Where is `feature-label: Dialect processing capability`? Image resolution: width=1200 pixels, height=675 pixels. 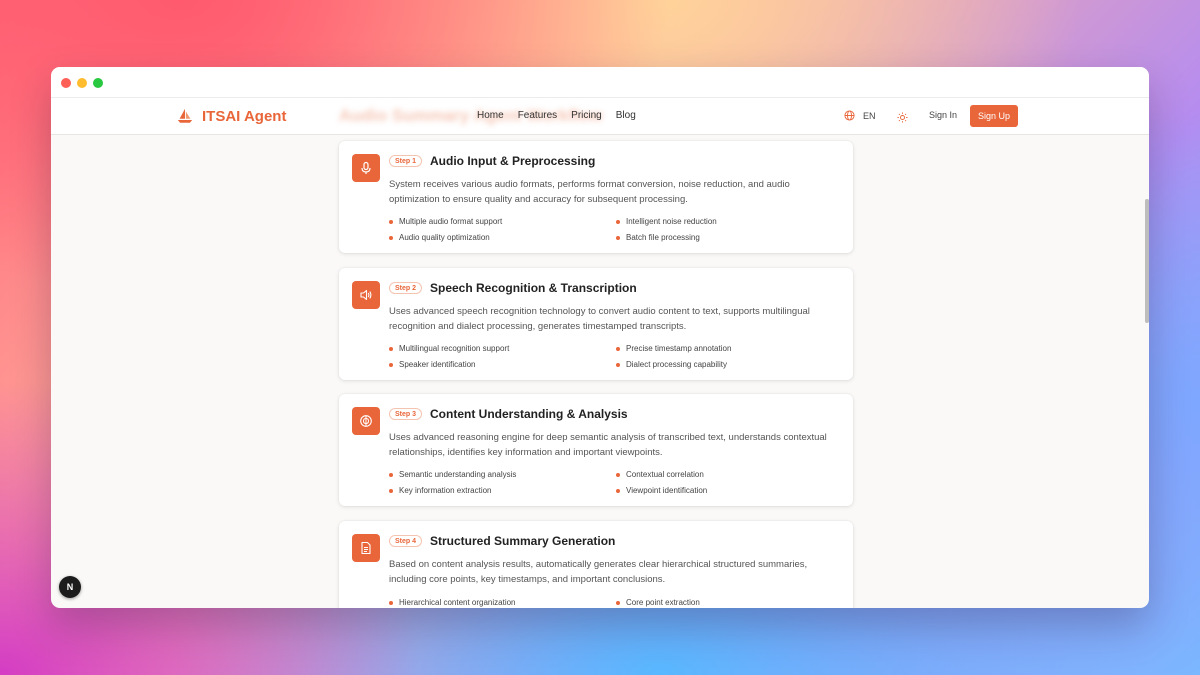 feature-label: Dialect processing capability is located at coordinates (676, 364).